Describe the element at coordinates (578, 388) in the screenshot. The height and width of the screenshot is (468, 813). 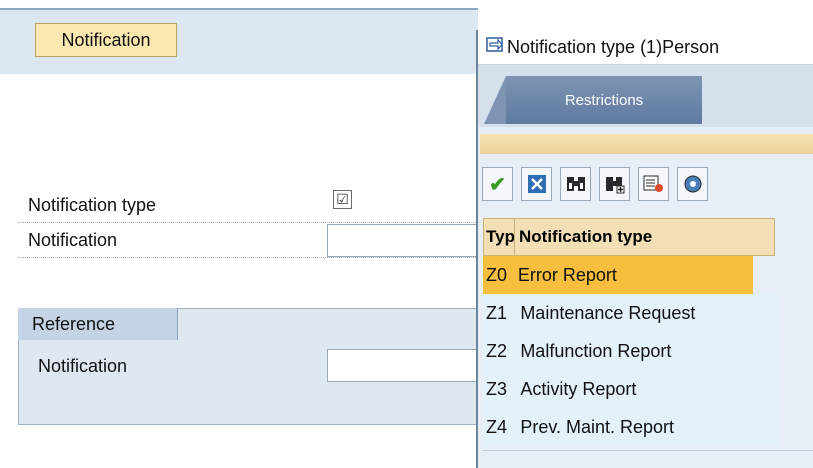
I see `row-name: Activity Report` at that location.